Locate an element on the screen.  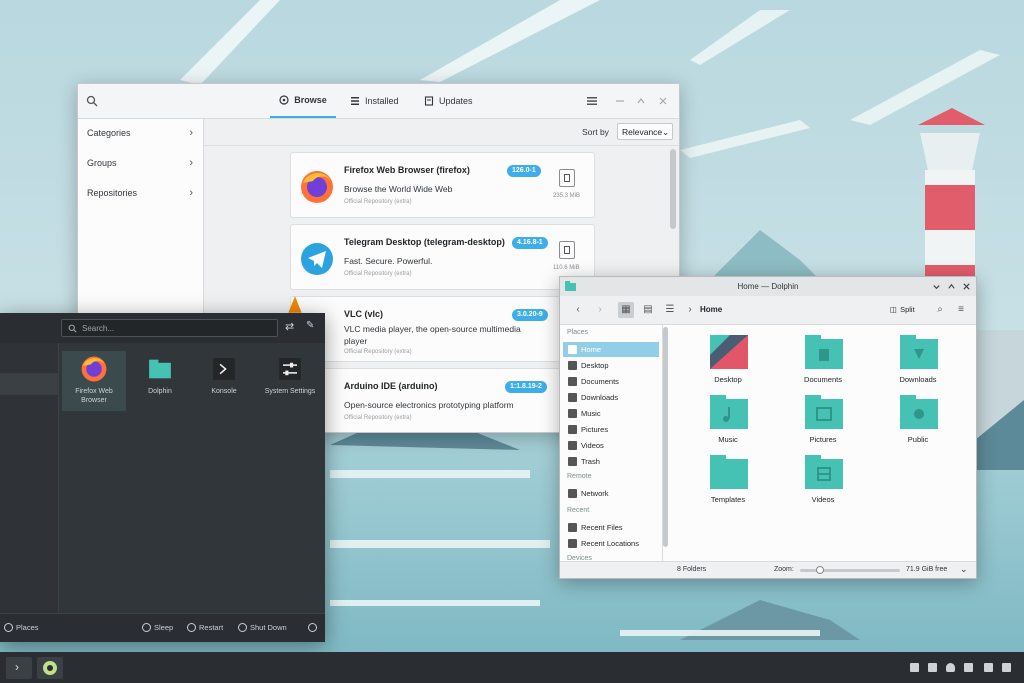
recent-heading: Recent is located at coordinates (578, 510).